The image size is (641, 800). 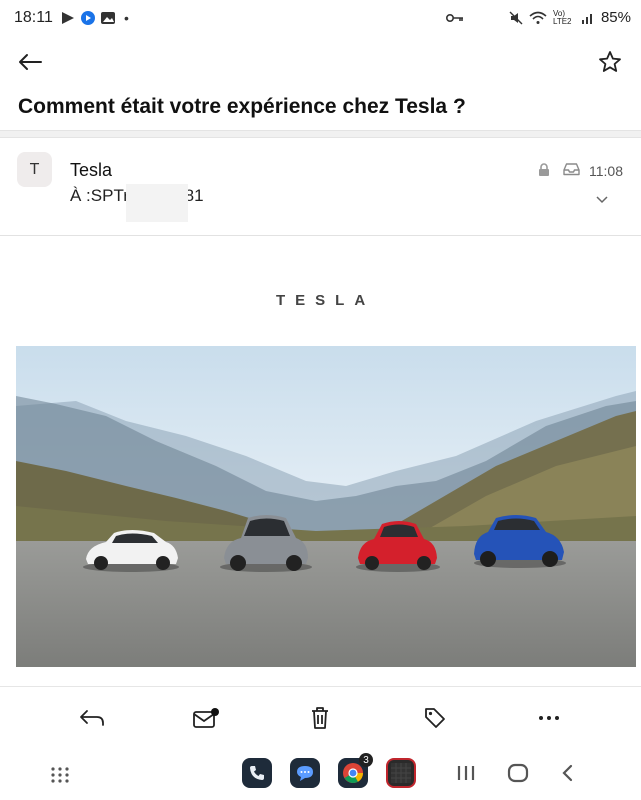 What do you see at coordinates (80, 195) in the screenshot?
I see `recipient-prefix: À :` at bounding box center [80, 195].